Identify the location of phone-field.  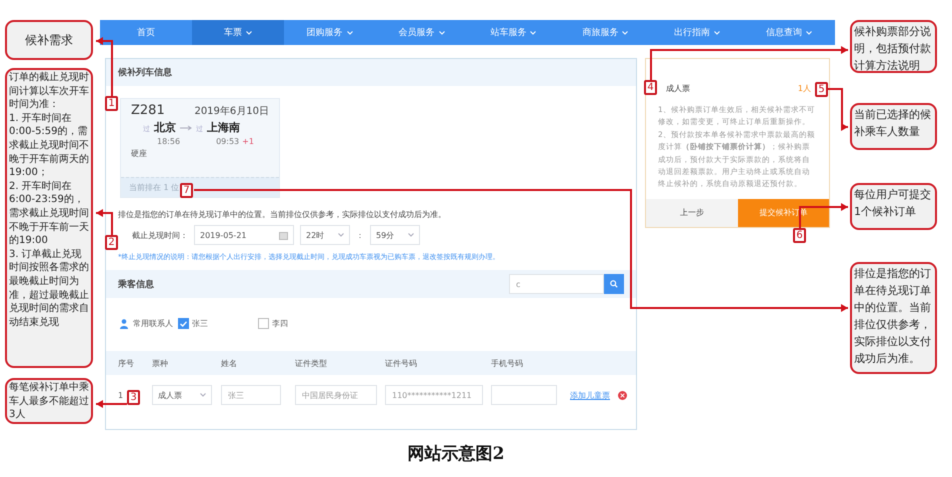
(524, 395).